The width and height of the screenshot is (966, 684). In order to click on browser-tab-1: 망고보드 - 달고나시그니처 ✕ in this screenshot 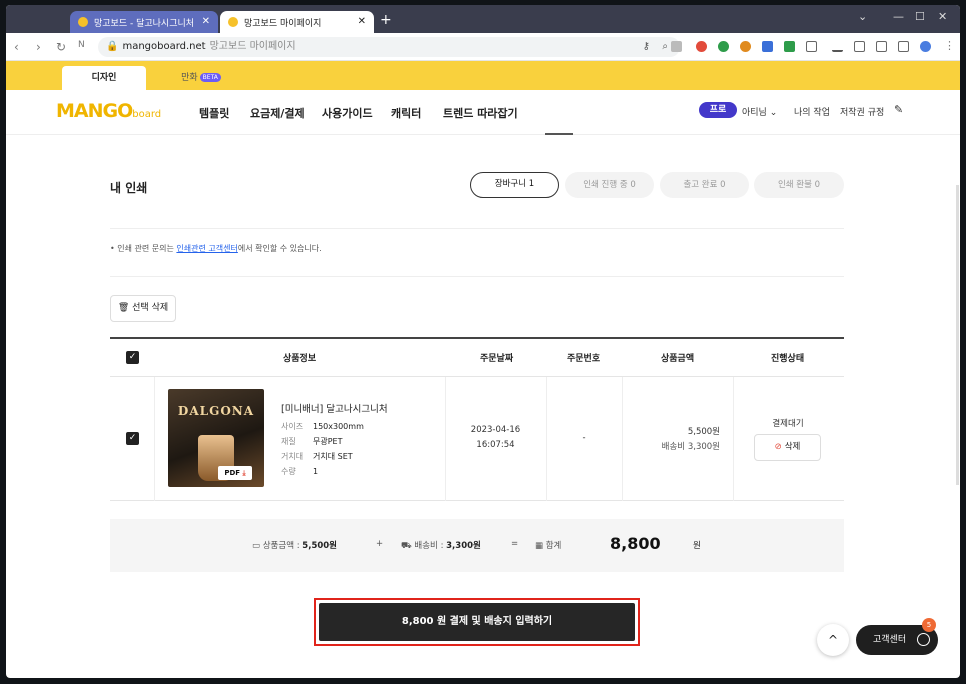, I will do `click(144, 22)`.